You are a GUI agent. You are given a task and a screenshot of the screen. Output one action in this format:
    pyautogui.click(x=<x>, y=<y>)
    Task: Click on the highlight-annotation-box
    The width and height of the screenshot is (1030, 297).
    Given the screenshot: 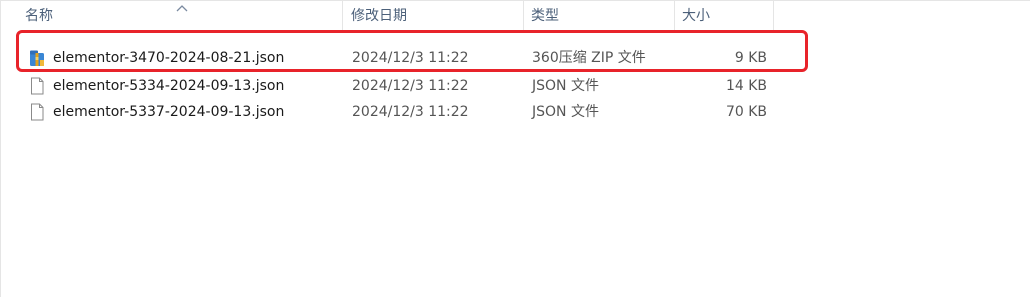 What is the action you would take?
    pyautogui.click(x=412, y=51)
    